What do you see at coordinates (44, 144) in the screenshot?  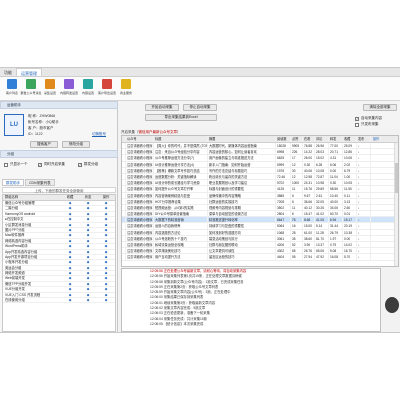 I see `search-customer-button: 搜索客户` at bounding box center [44, 144].